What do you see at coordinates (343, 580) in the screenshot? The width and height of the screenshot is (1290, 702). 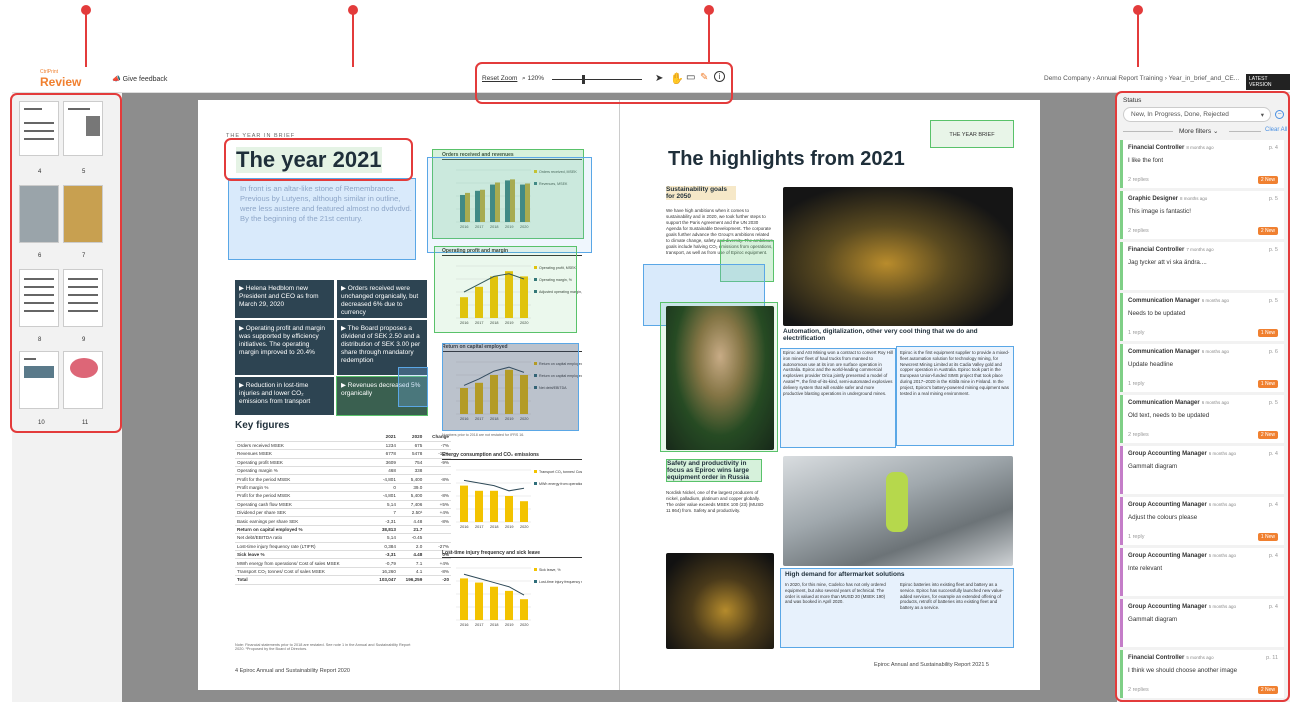 I see `table-row: Total 103,047 196,259 -20` at bounding box center [343, 580].